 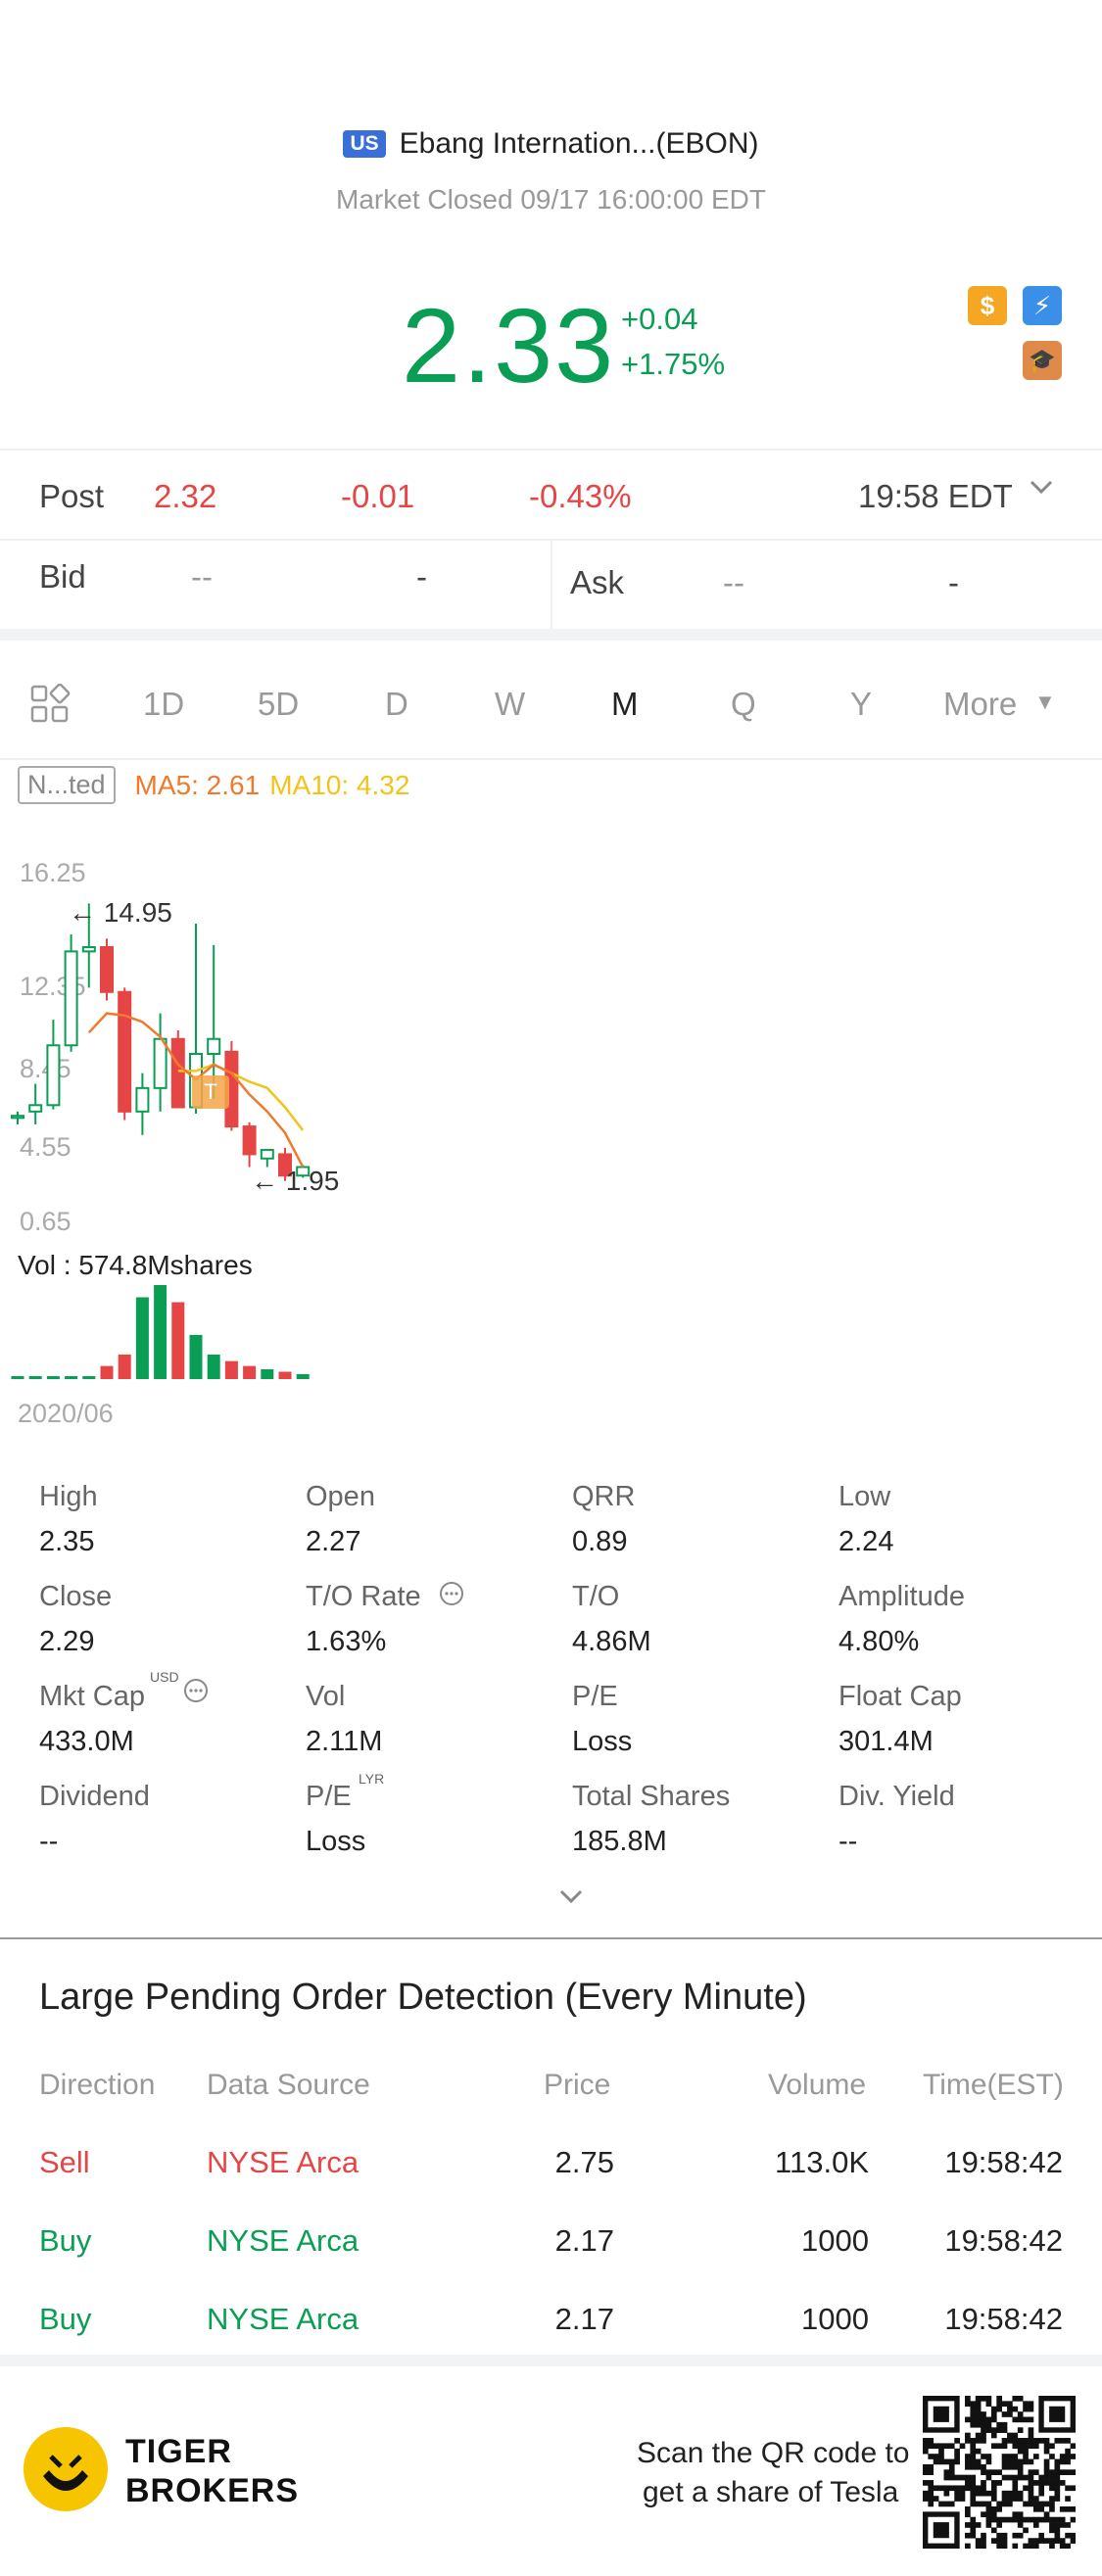 I want to click on stat-value: 4.86M, so click(x=611, y=1642).